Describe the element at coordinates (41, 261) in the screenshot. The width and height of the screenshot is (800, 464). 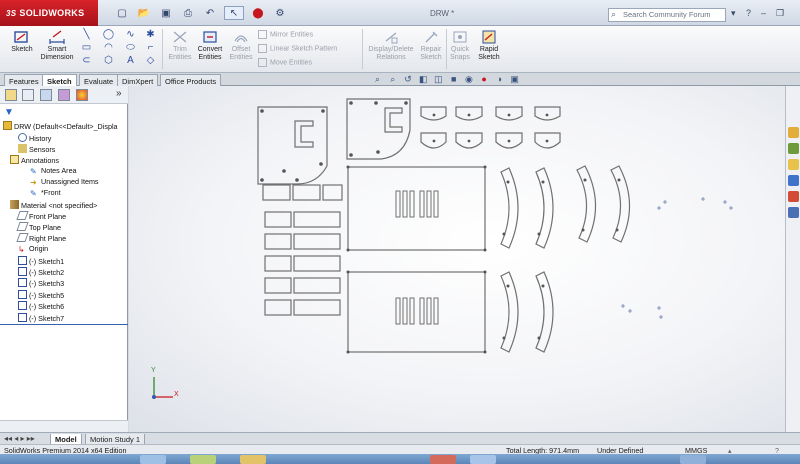
I see `tree-item-sketch1: (-) Sketch1` at that location.